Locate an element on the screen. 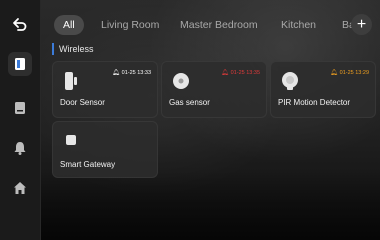  sidebar is located at coordinates (20, 120).